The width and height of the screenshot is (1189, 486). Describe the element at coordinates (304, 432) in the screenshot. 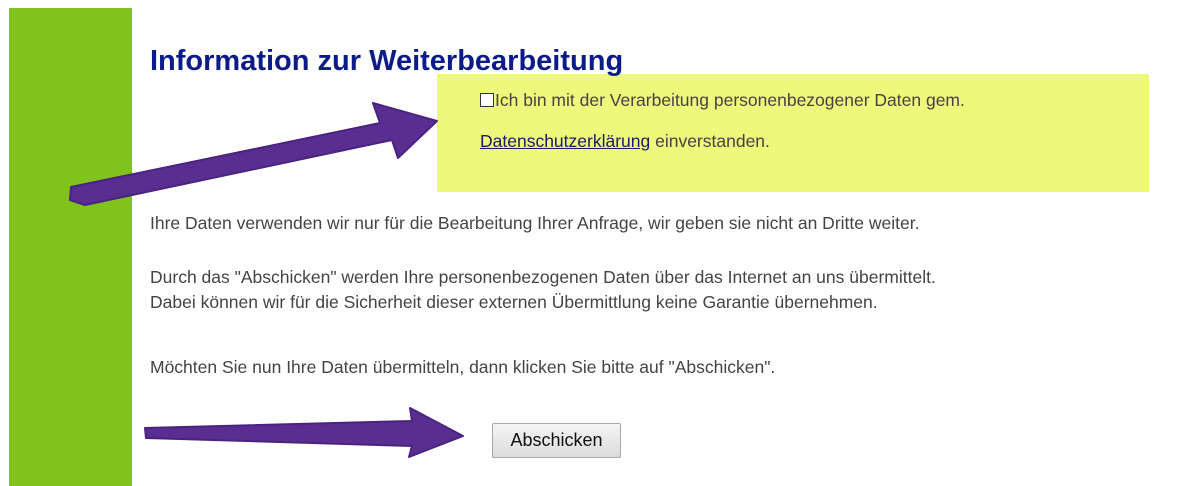

I see `arrow-right-icon` at that location.